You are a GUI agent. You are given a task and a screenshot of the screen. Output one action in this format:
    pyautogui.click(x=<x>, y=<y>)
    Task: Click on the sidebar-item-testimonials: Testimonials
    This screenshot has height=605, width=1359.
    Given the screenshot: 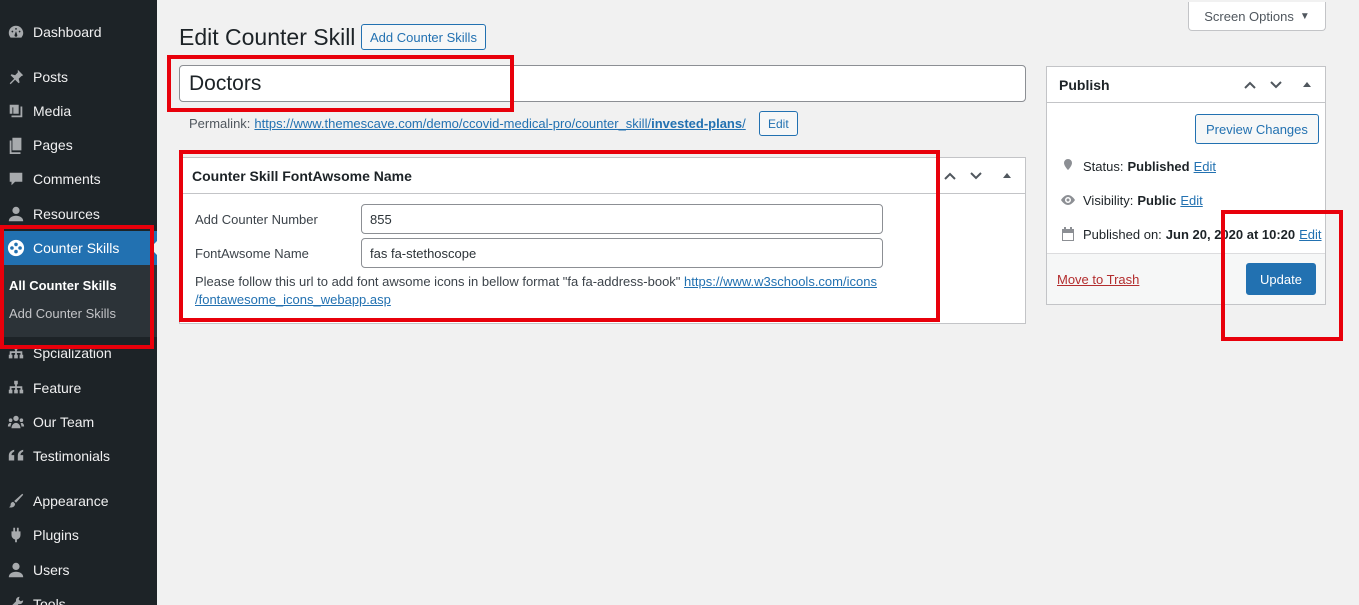 What is the action you would take?
    pyautogui.click(x=78, y=456)
    